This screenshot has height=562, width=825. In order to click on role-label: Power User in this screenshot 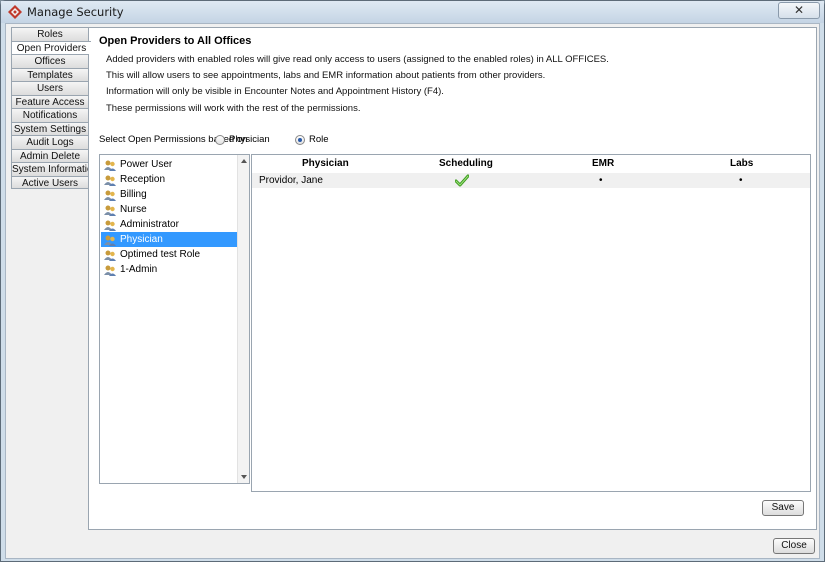, I will do `click(146, 164)`.